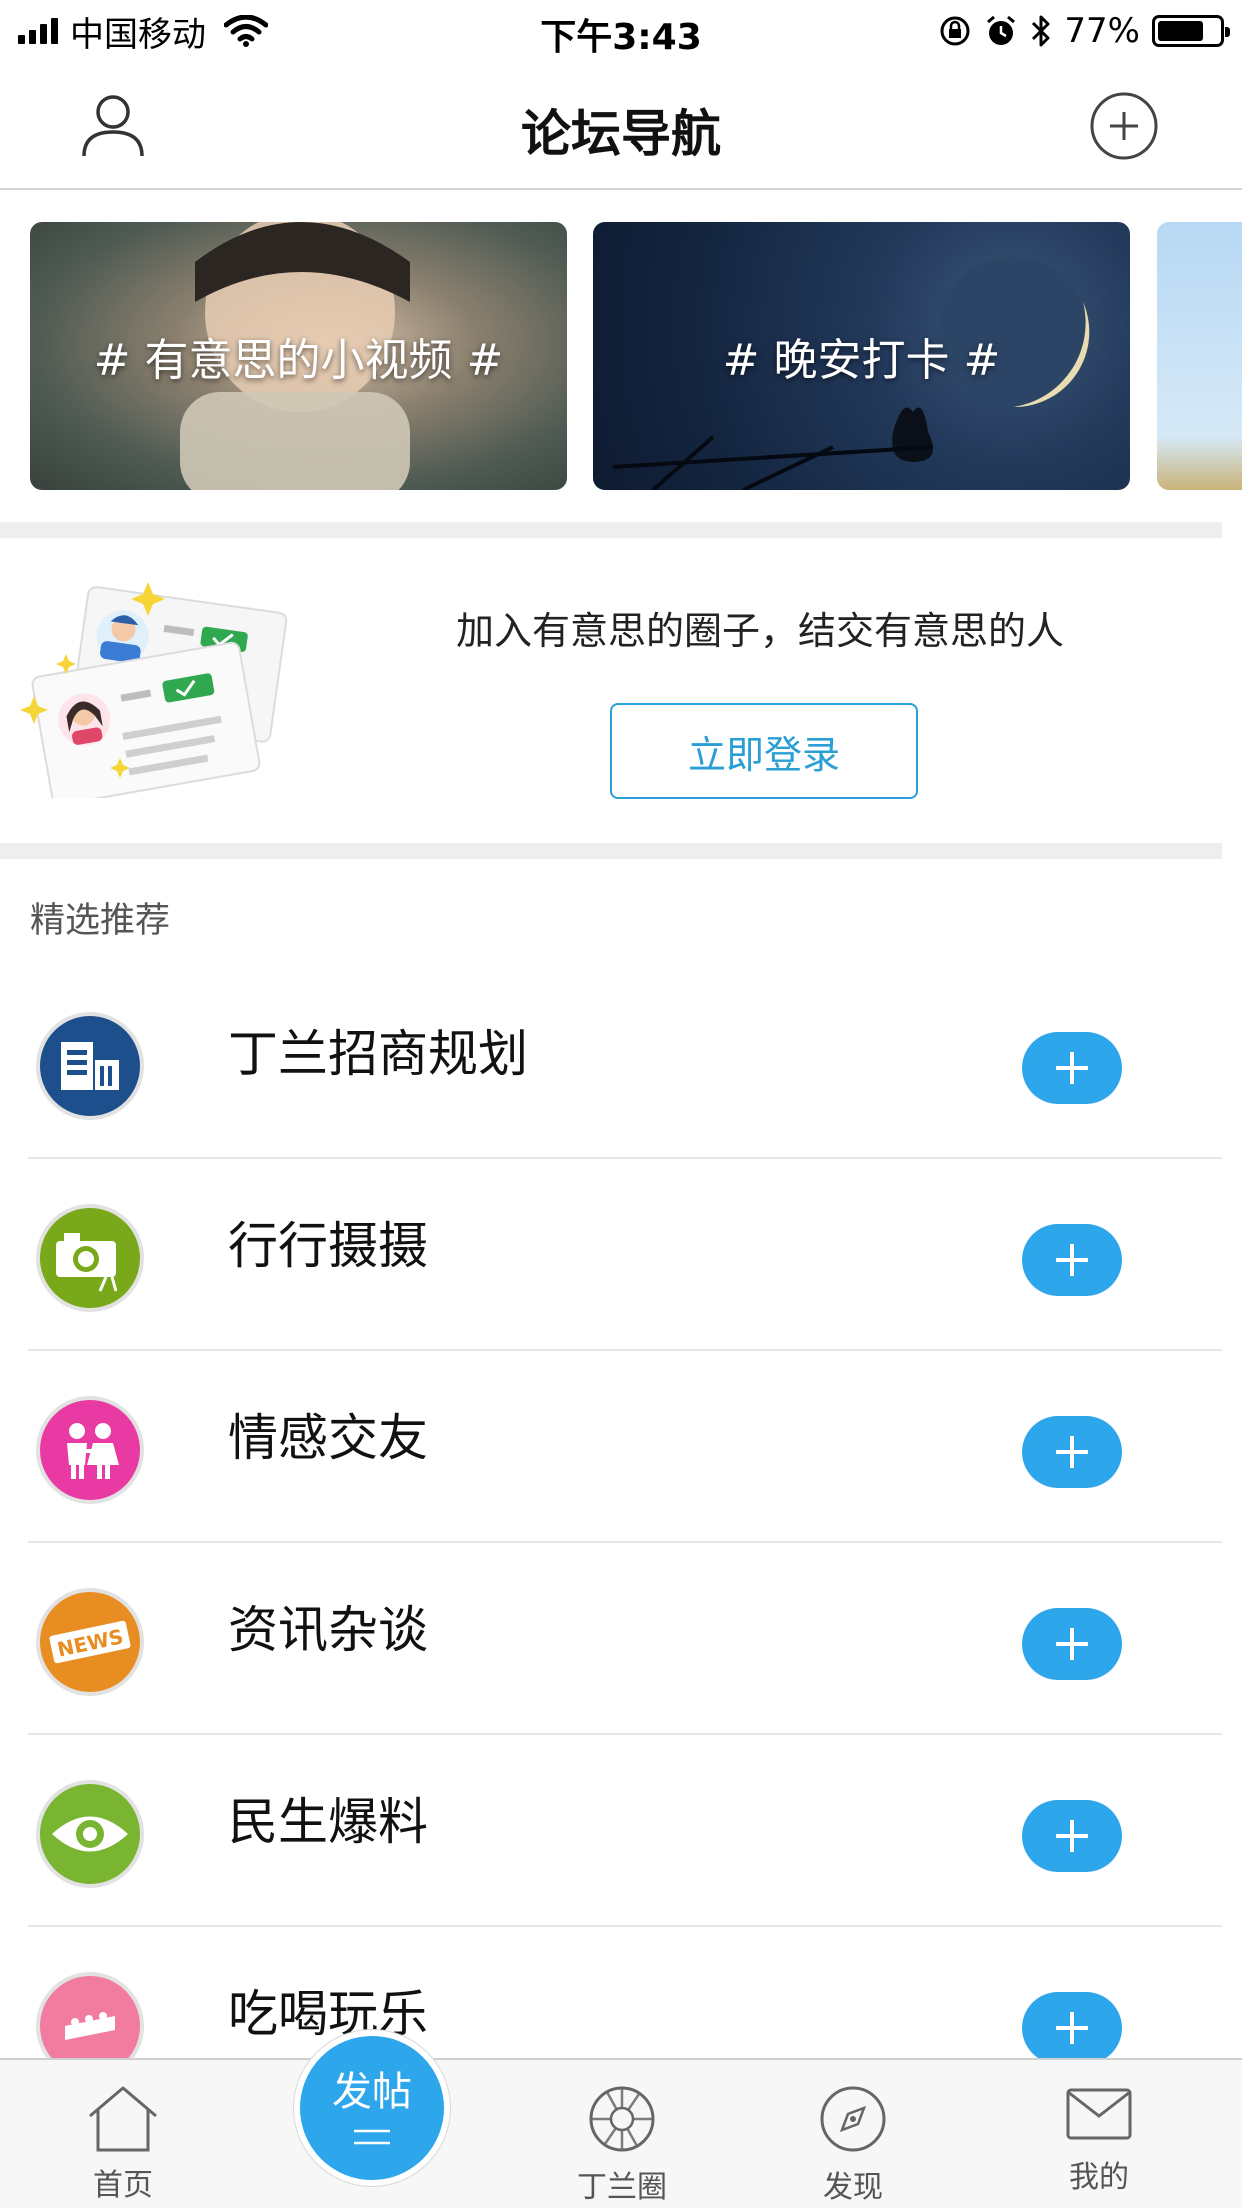  What do you see at coordinates (328, 1438) in the screenshot?
I see `forum-name: 情感交友` at bounding box center [328, 1438].